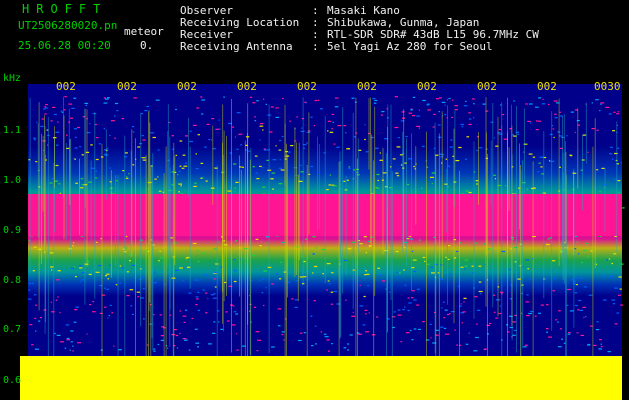 This screenshot has height=400, width=629. What do you see at coordinates (12, 130) in the screenshot?
I see `freq-tick-label: 1.1` at bounding box center [12, 130].